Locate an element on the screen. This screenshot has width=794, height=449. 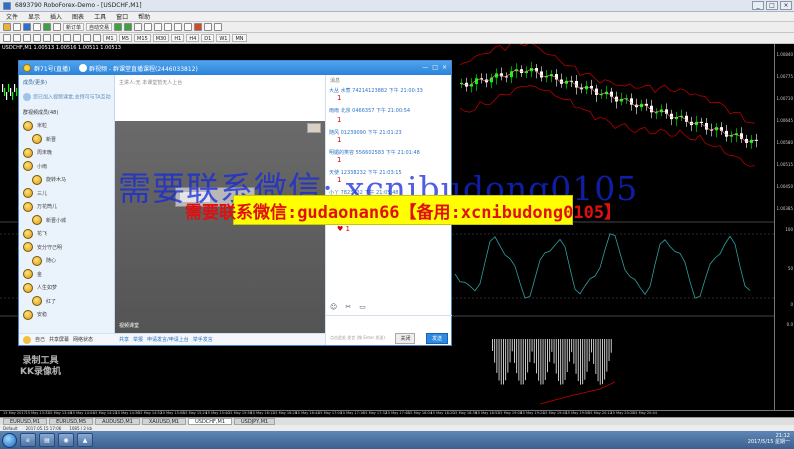
taskbar-qq-icon: ◉ is located at coordinates (66, 440).